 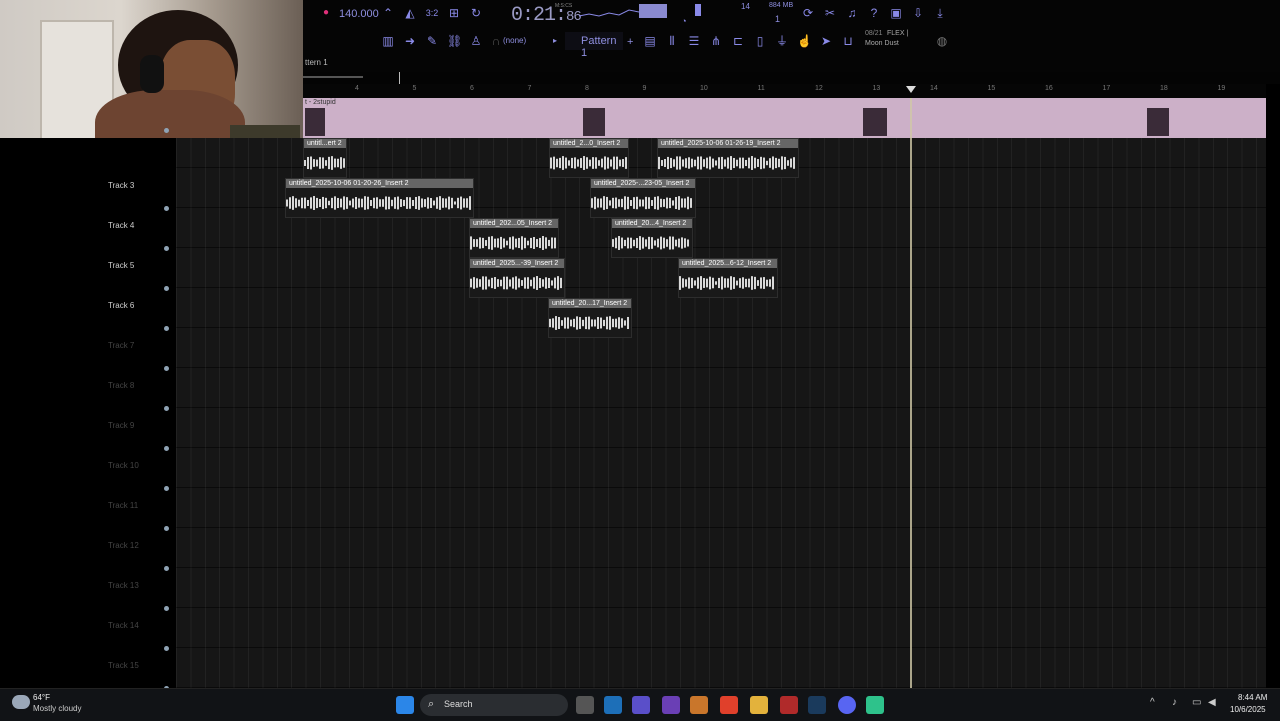 I want to click on overview-strip, so click(x=791, y=78).